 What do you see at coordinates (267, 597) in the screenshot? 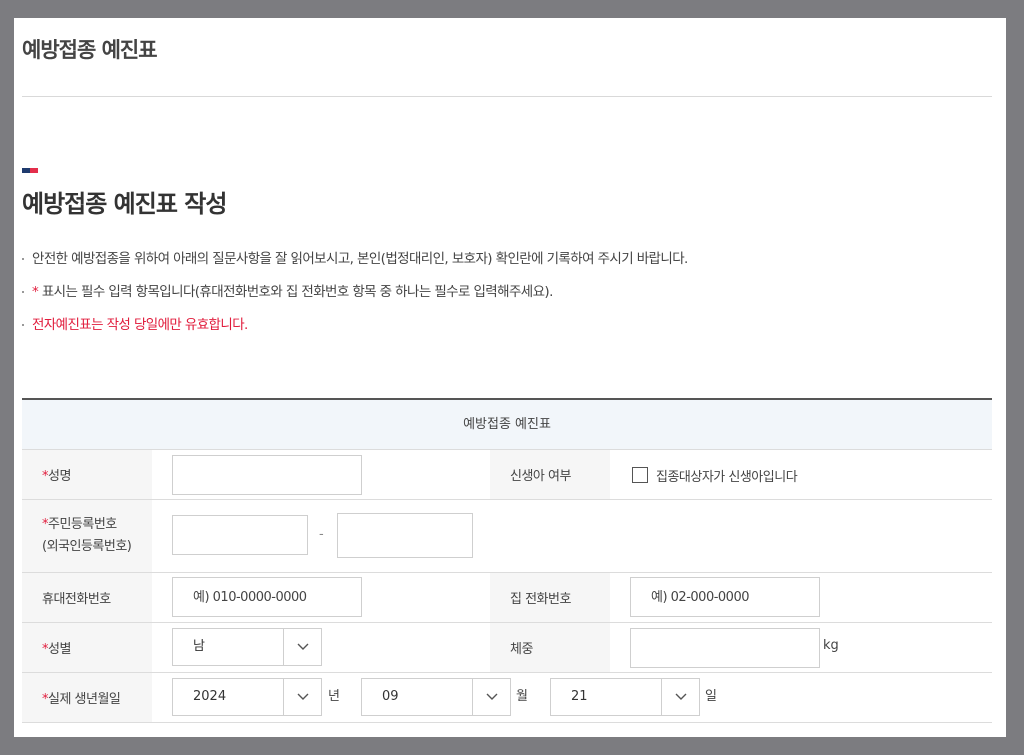
I see `mobile-phone-input` at bounding box center [267, 597].